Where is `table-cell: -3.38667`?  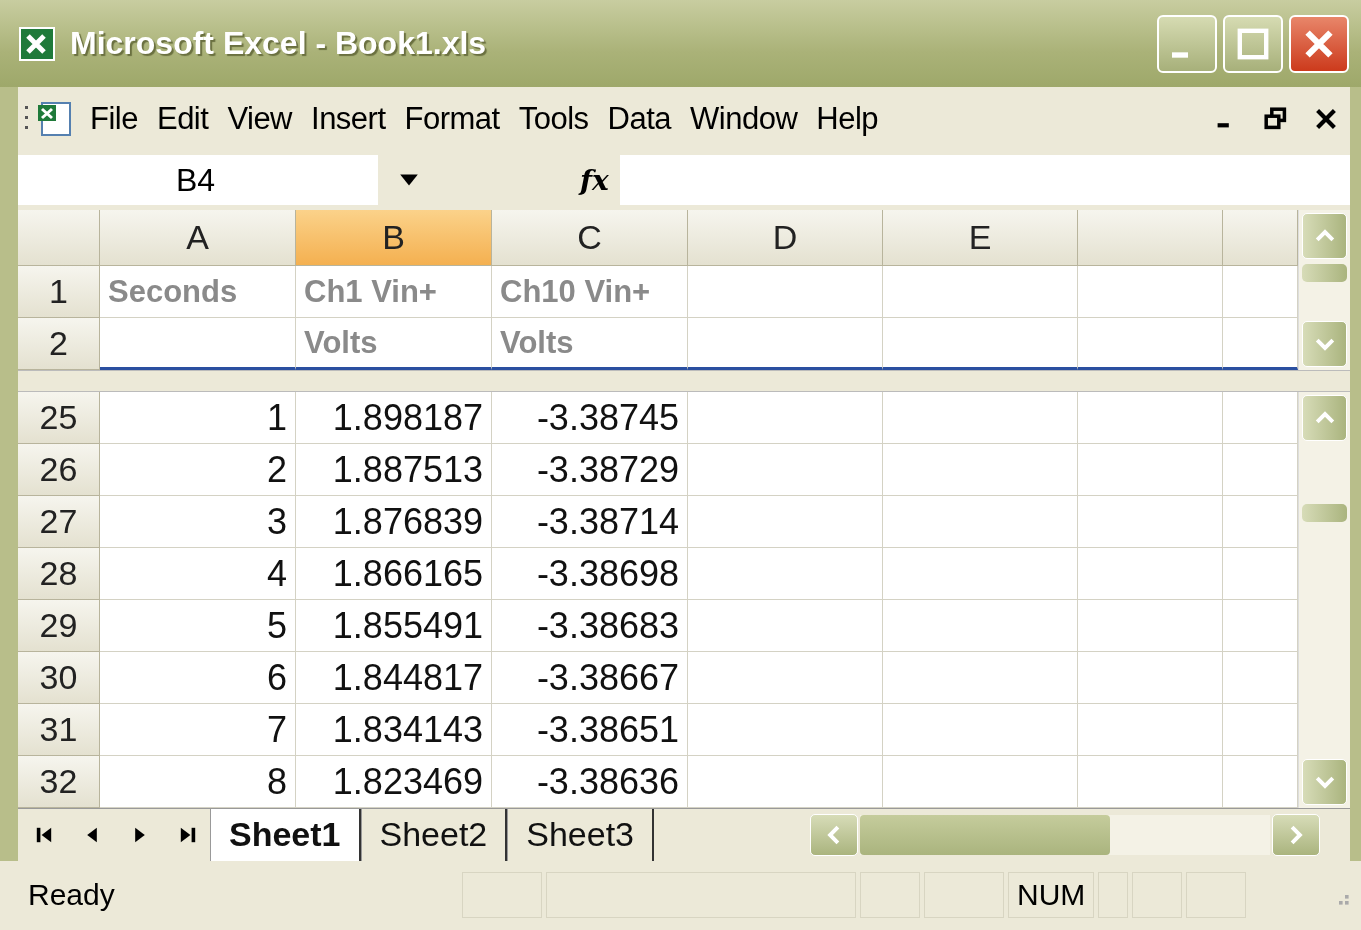 table-cell: -3.38667 is located at coordinates (590, 678).